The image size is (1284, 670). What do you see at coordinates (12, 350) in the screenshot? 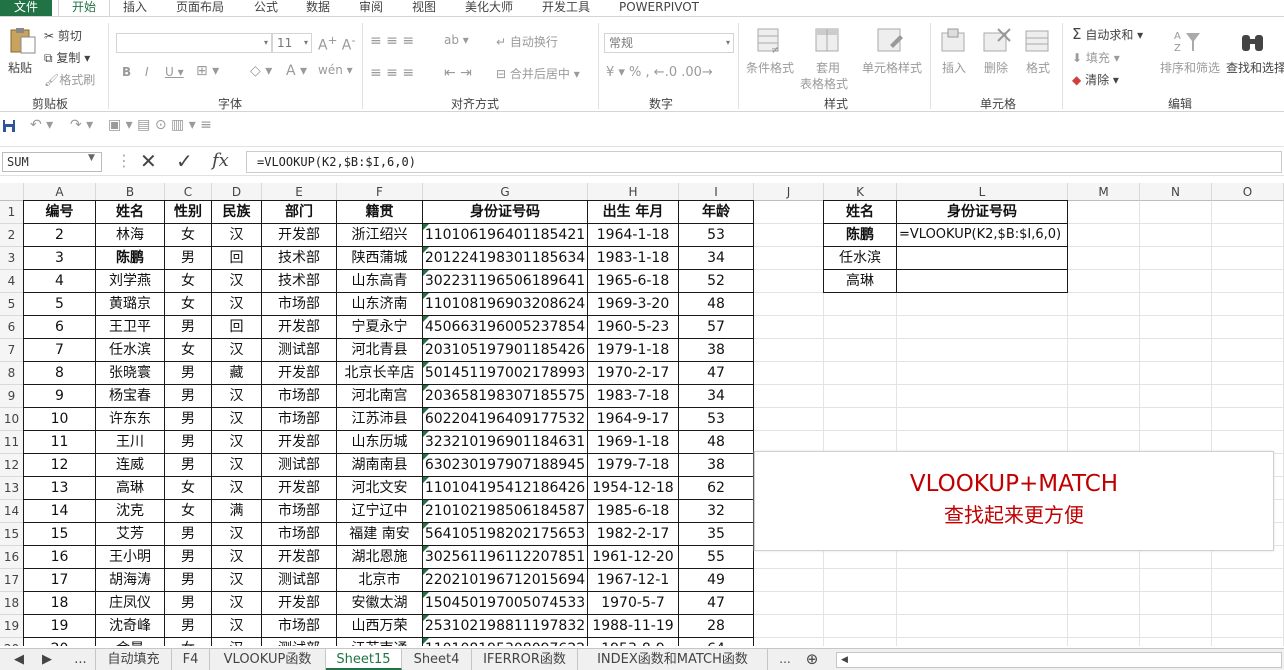
I see `row-header-7: 7` at bounding box center [12, 350].